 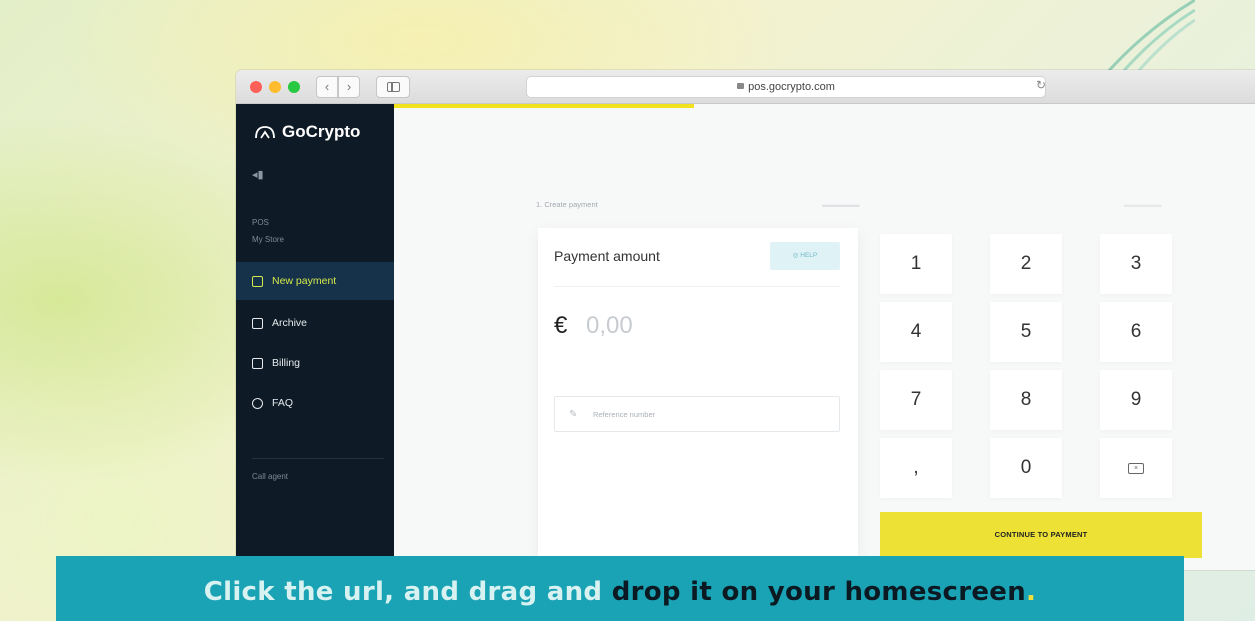 What do you see at coordinates (265, 132) in the screenshot?
I see `gocrypto-logo-icon` at bounding box center [265, 132].